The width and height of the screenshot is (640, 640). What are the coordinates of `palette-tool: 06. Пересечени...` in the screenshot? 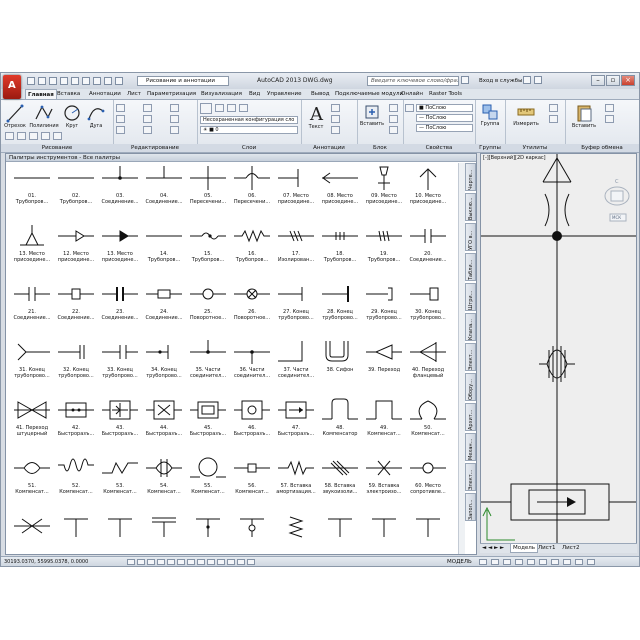 It's located at (252, 192).